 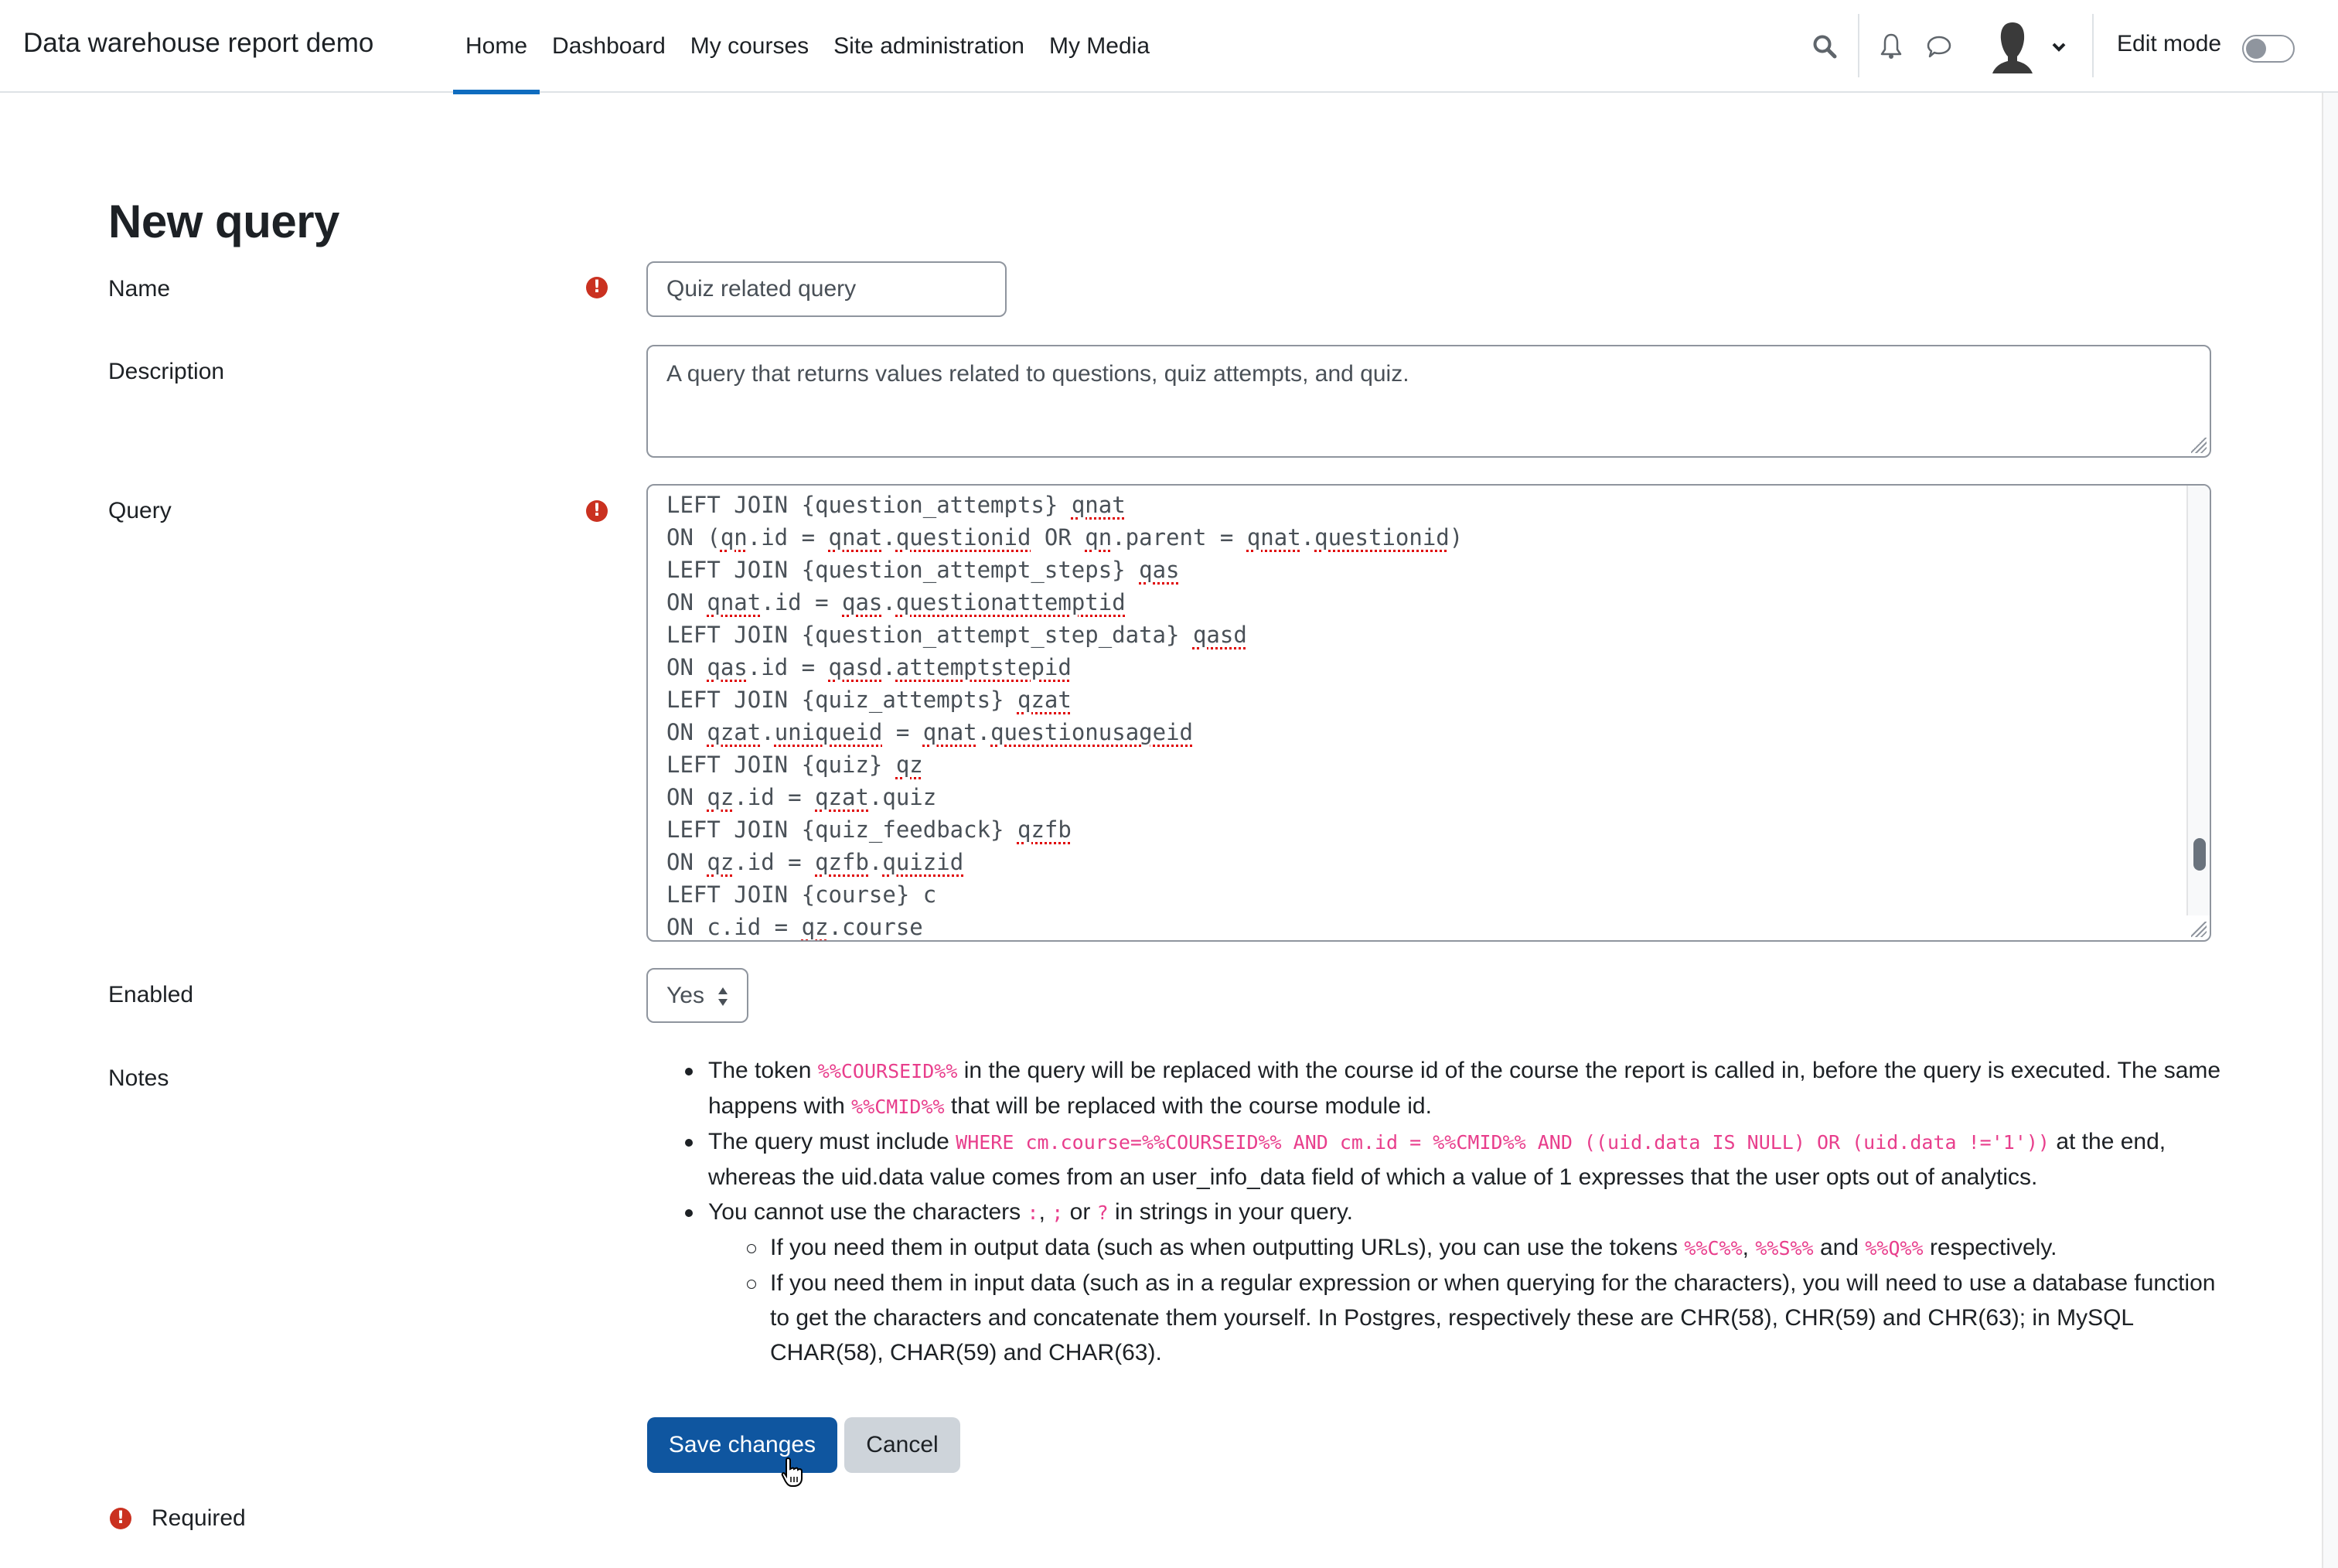 What do you see at coordinates (1825, 46) in the screenshot?
I see `search-icon` at bounding box center [1825, 46].